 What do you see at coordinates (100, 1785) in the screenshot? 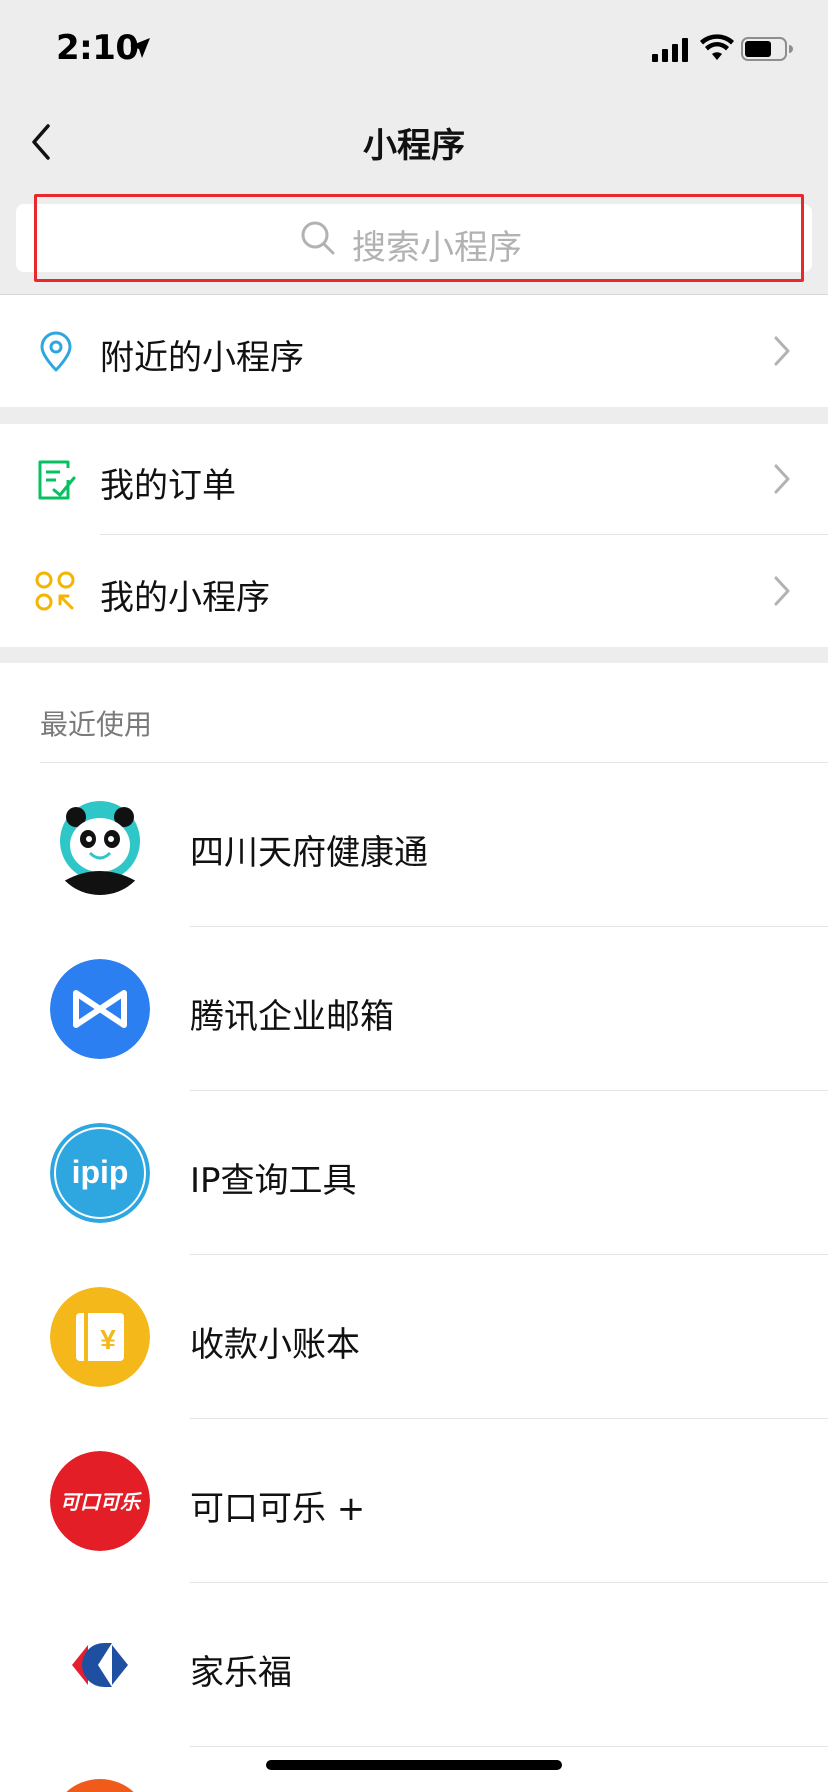
I see `app-icon-partial` at bounding box center [100, 1785].